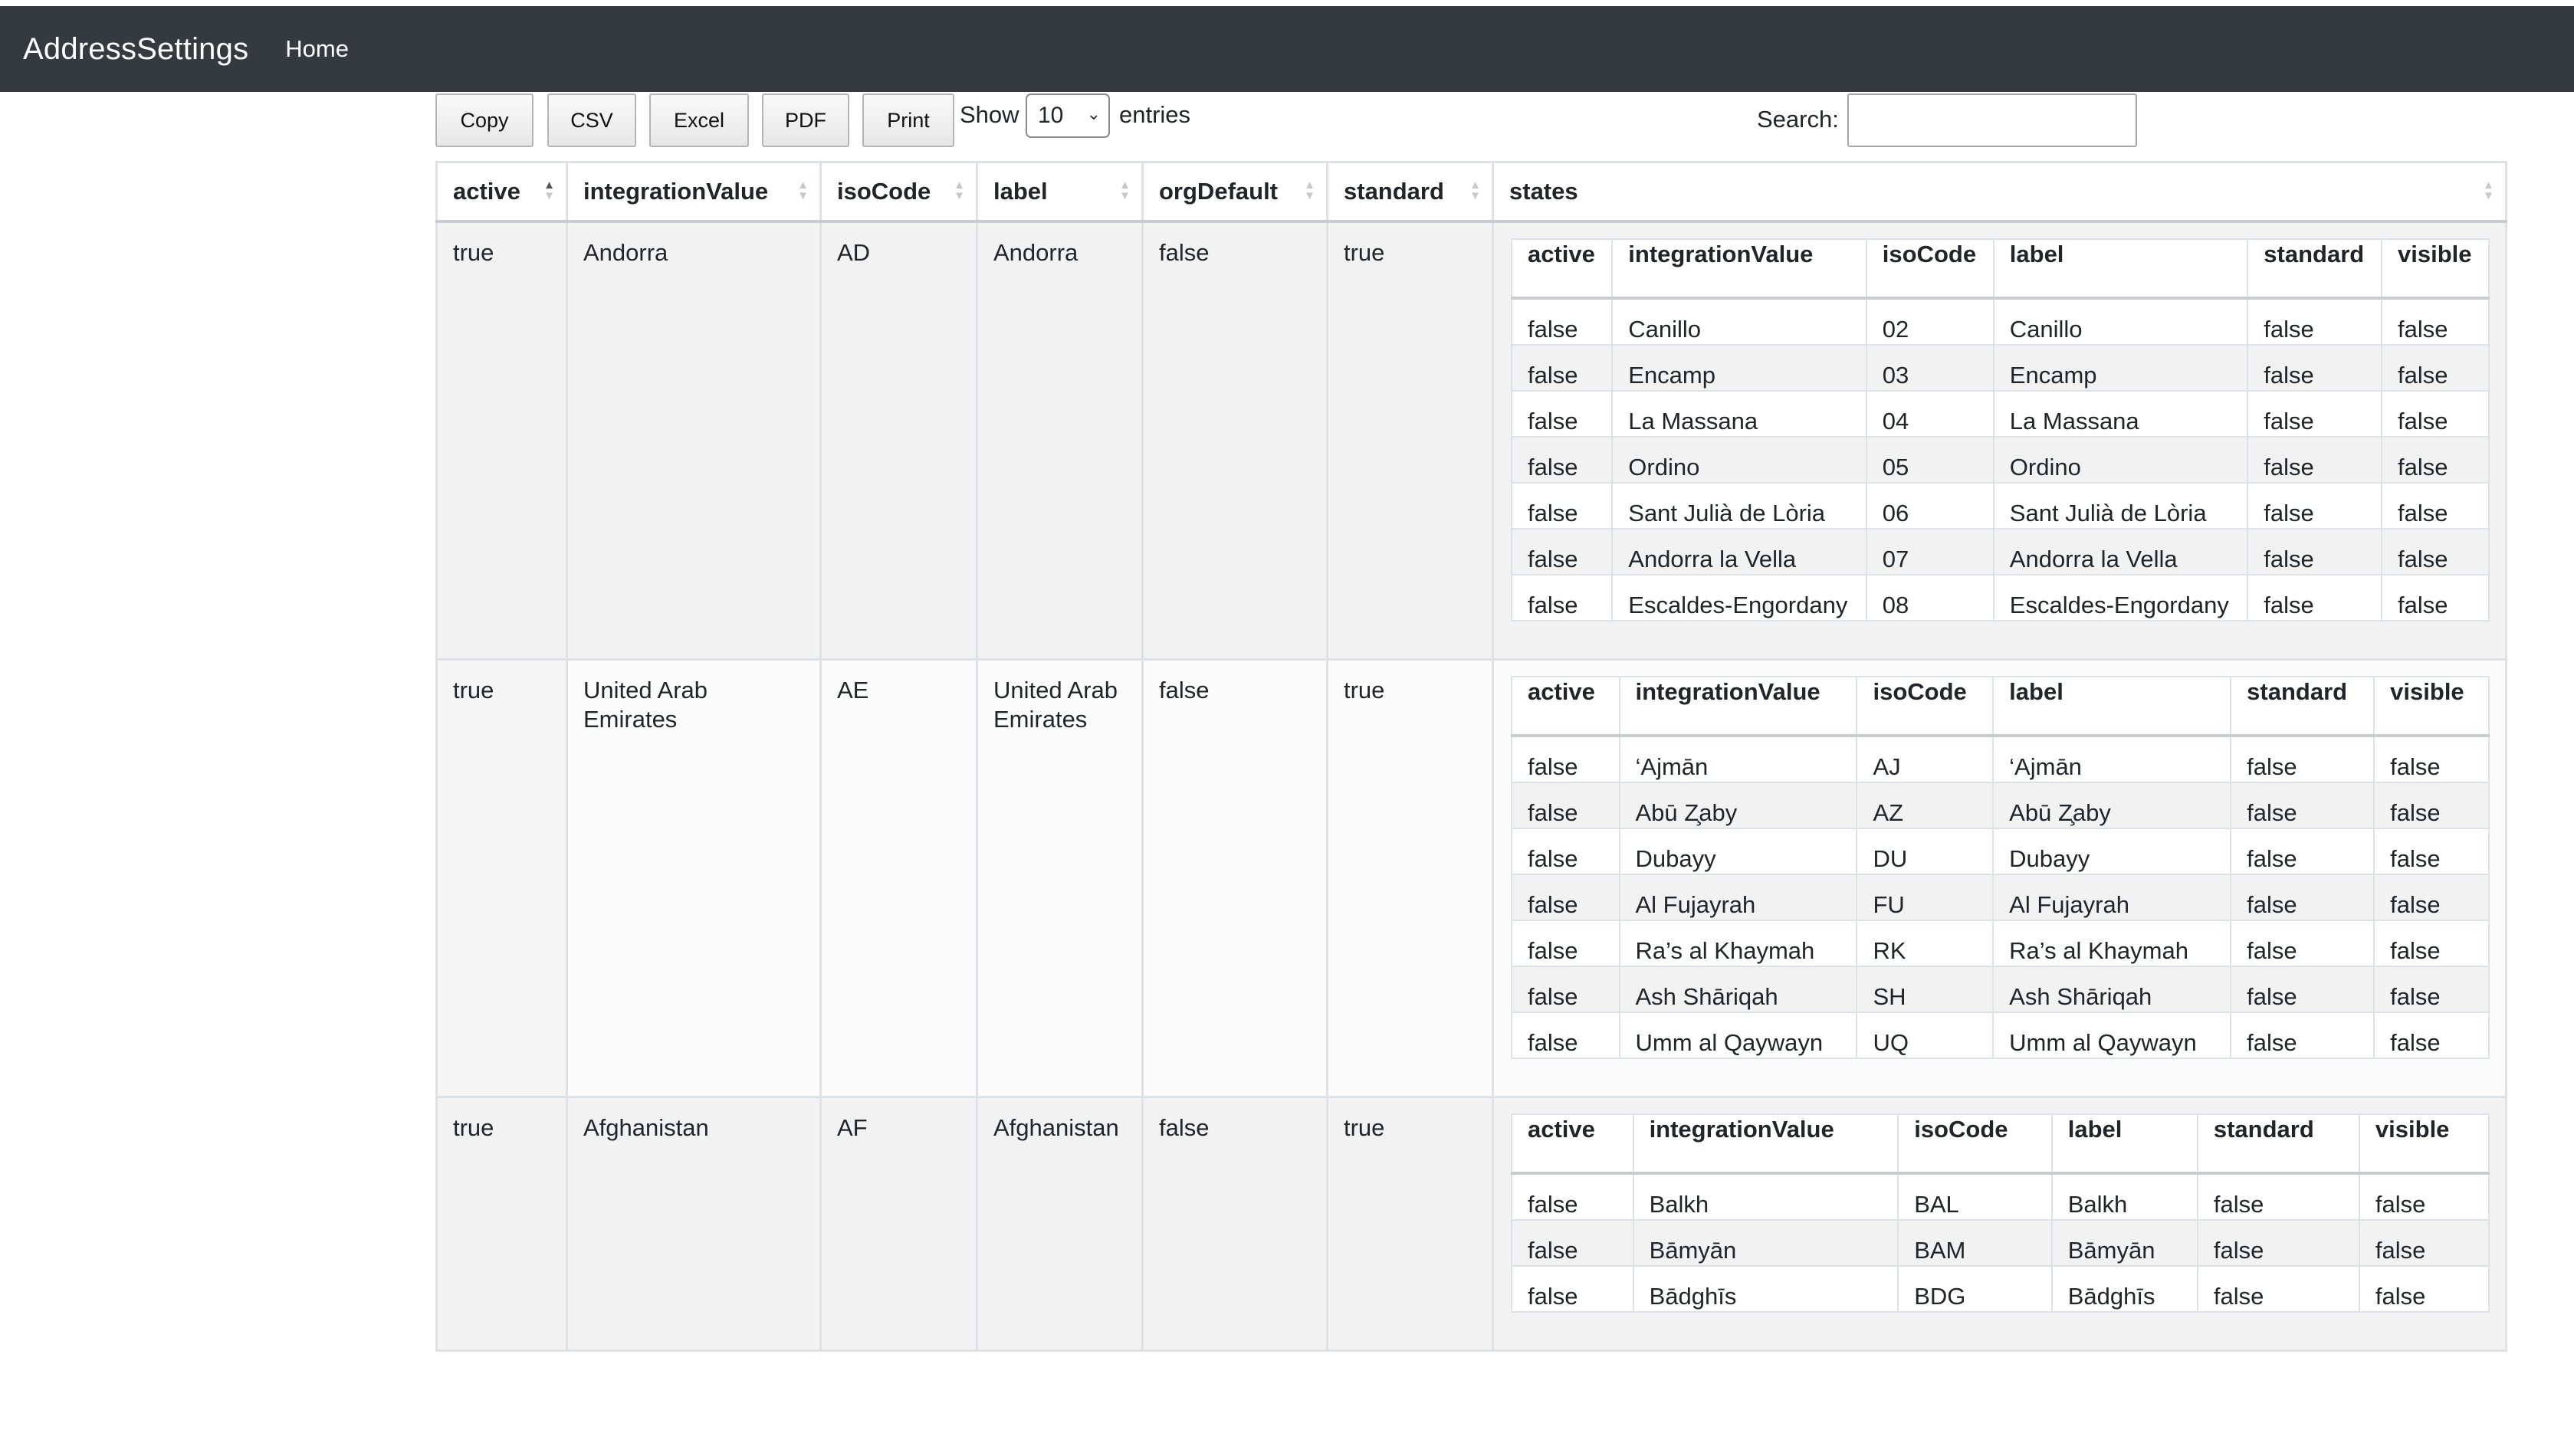  I want to click on cell-active: true, so click(501, 440).